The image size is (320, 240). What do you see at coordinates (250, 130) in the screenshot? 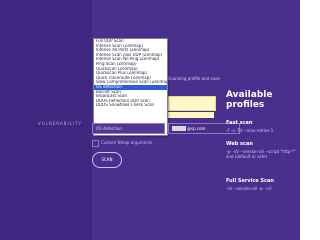
I see `fast-scan-desc: -F -n -T4 --max-retries 1` at bounding box center [250, 130].